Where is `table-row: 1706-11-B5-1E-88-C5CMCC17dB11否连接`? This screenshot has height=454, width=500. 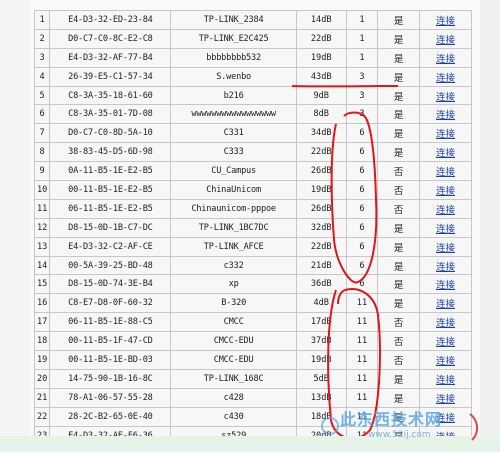 table-row: 1706-11-B5-1E-88-C5CMCC17dB11否连接 is located at coordinates (253, 322).